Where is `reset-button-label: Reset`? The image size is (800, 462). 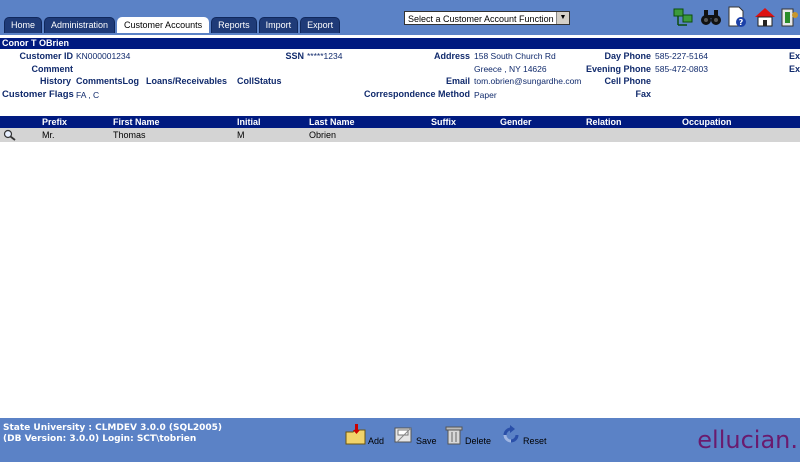
reset-button-label: Reset is located at coordinates (535, 441).